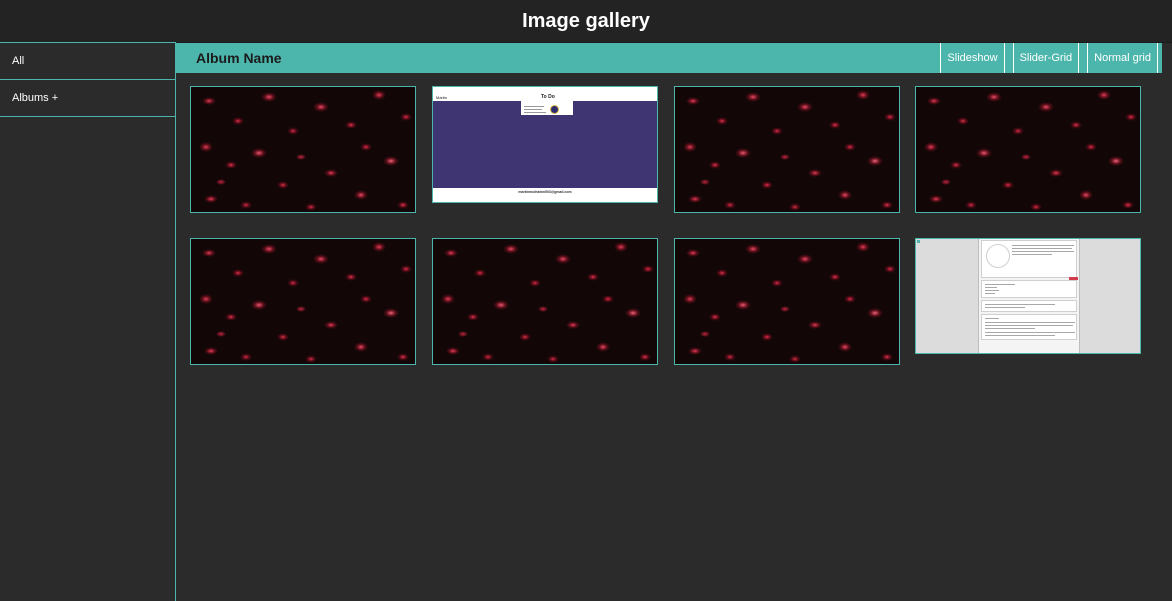 The width and height of the screenshot is (1172, 601). I want to click on sidebar-item-albums: Albums +, so click(87, 98).